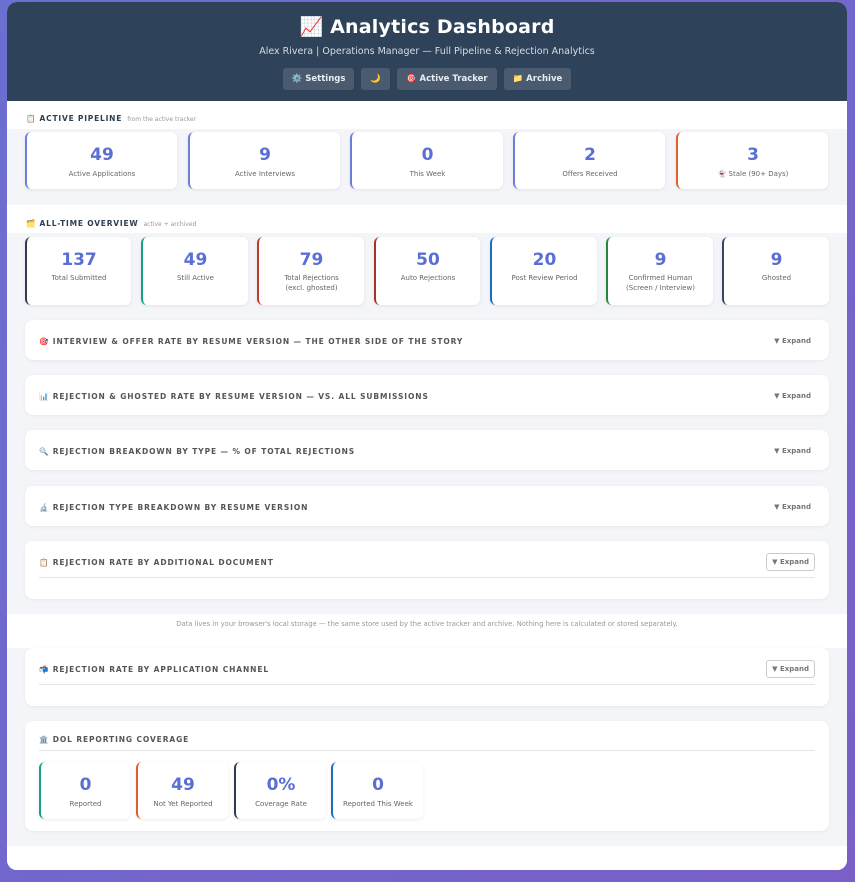 The width and height of the screenshot is (855, 882). Describe the element at coordinates (170, 224) in the screenshot. I see `all-time-sublabel: active + archived` at that location.